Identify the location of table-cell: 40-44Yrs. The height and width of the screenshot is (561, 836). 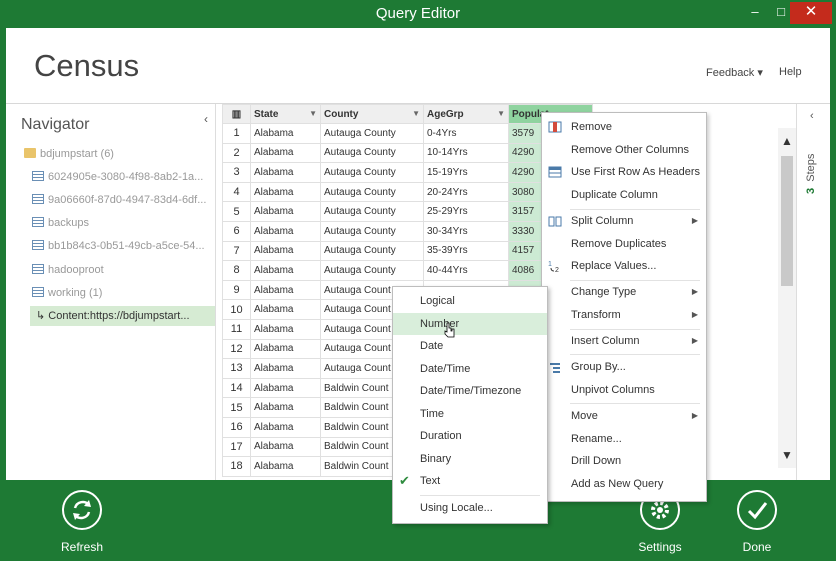
(466, 270).